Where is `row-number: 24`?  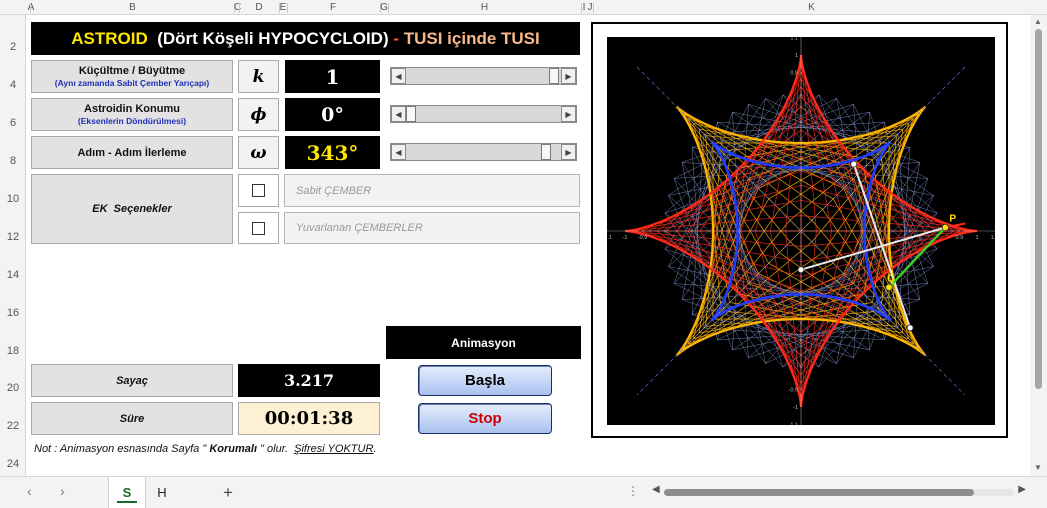
row-number: 24 is located at coordinates (13, 464).